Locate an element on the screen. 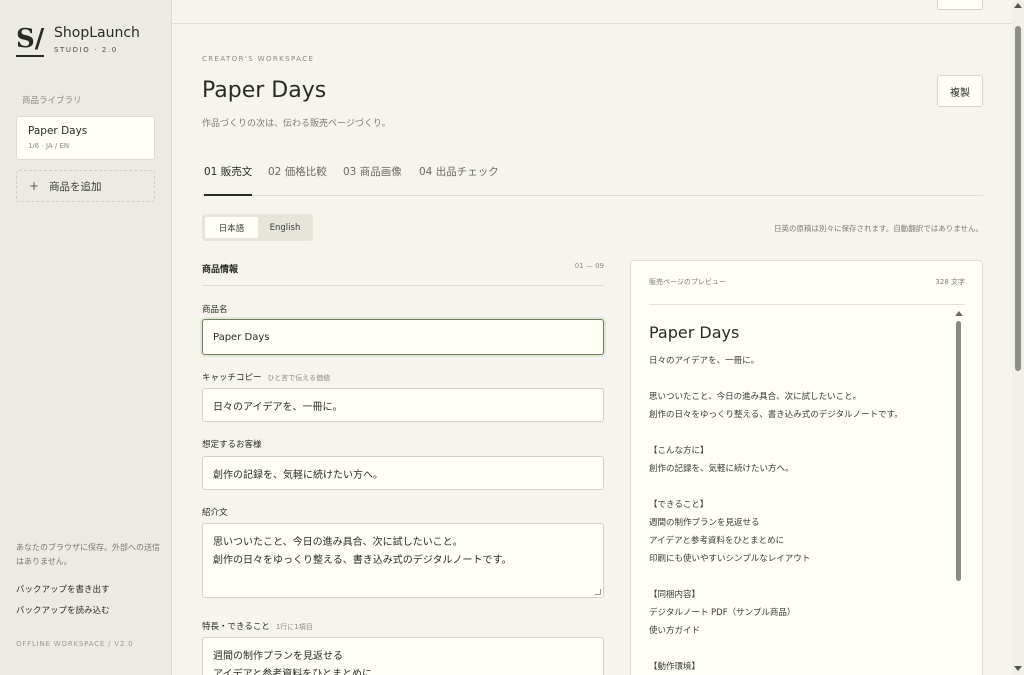  features-hint: 1行に1項目 is located at coordinates (294, 627).